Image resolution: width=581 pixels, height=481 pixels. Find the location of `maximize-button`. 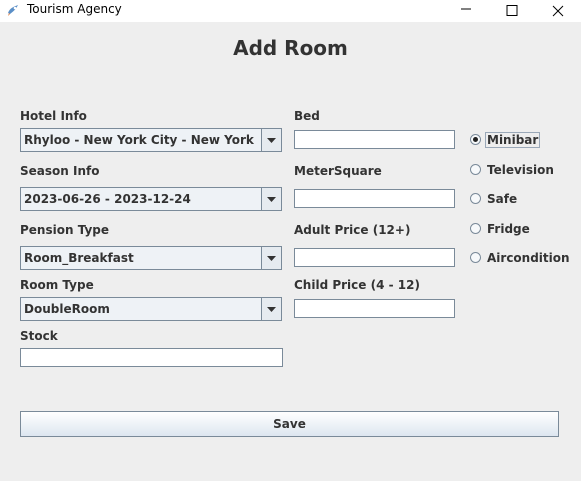

maximize-button is located at coordinates (512, 11).